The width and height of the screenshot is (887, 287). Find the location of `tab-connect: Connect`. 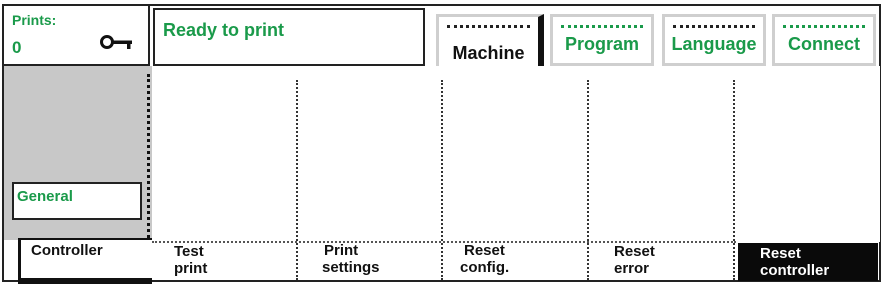

tab-connect: Connect is located at coordinates (824, 40).